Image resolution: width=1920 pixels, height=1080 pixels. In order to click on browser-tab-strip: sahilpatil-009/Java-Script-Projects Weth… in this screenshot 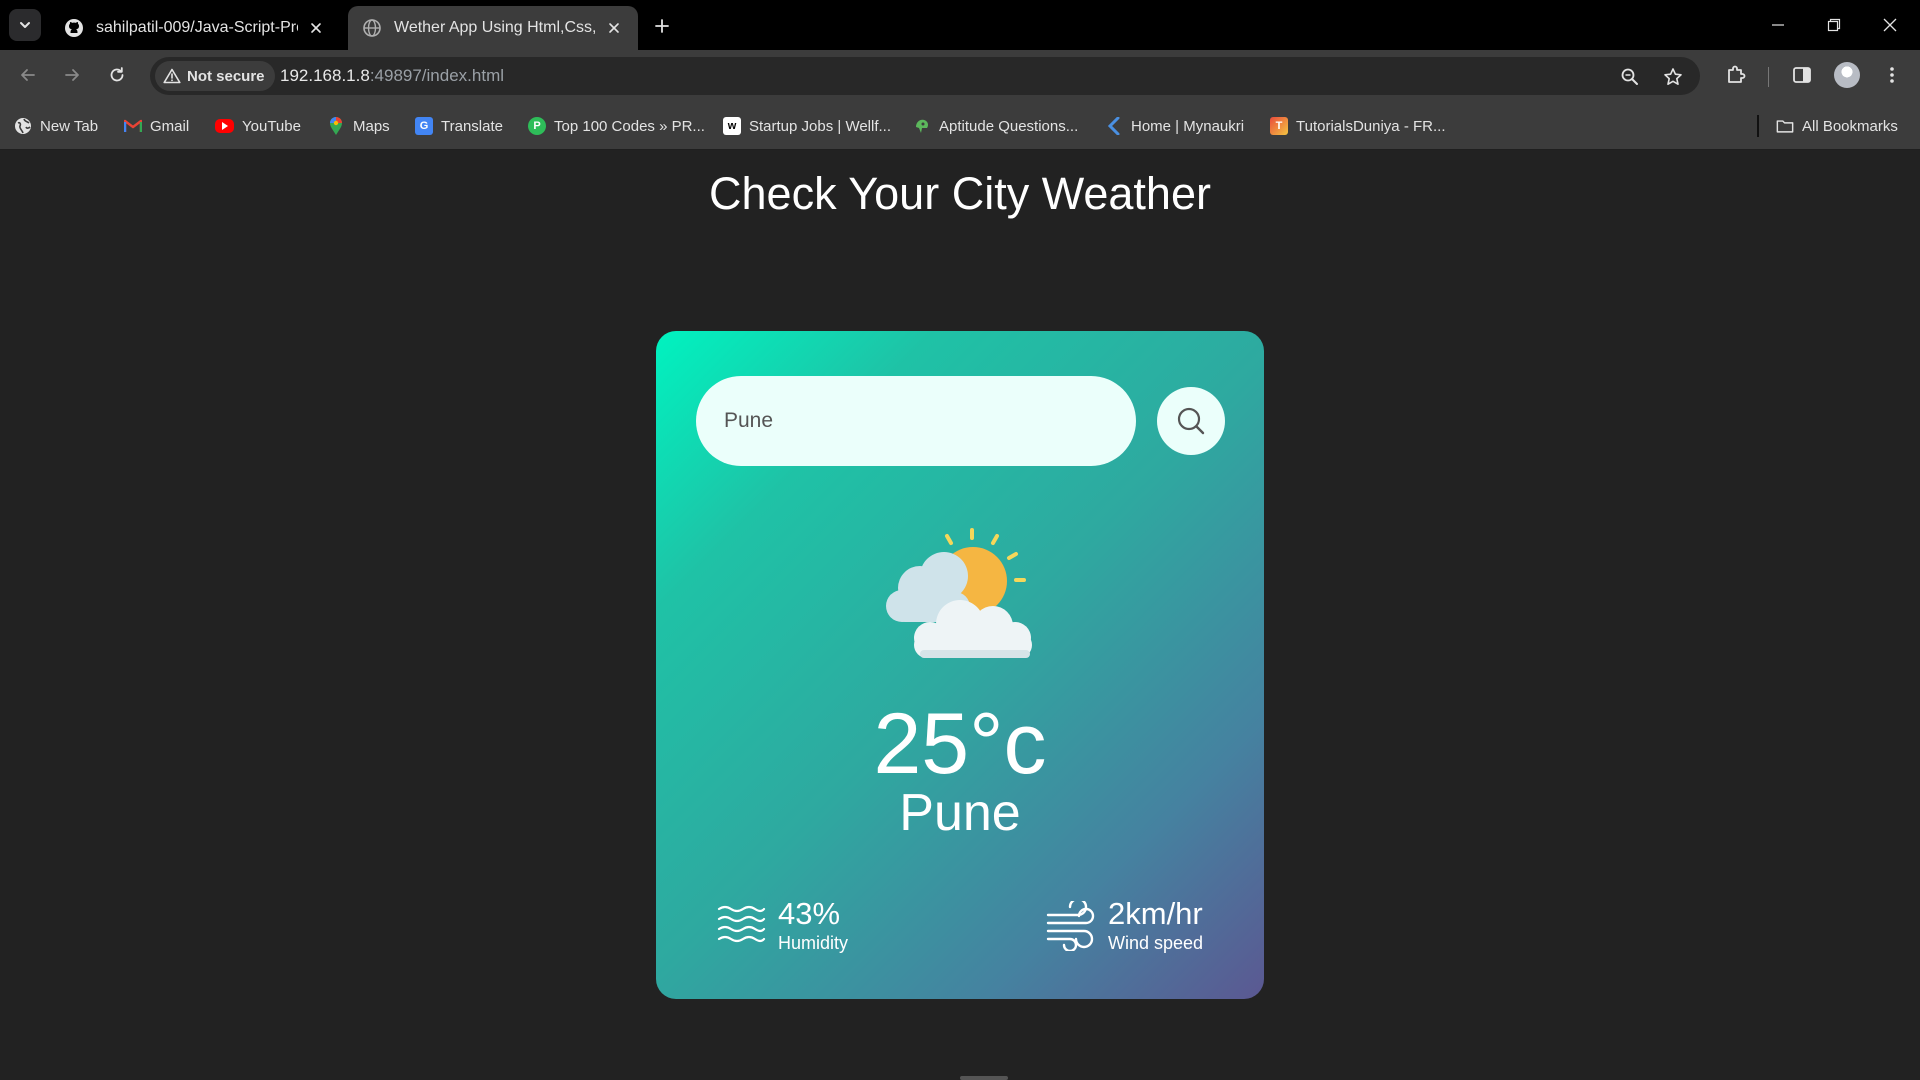, I will do `click(960, 25)`.